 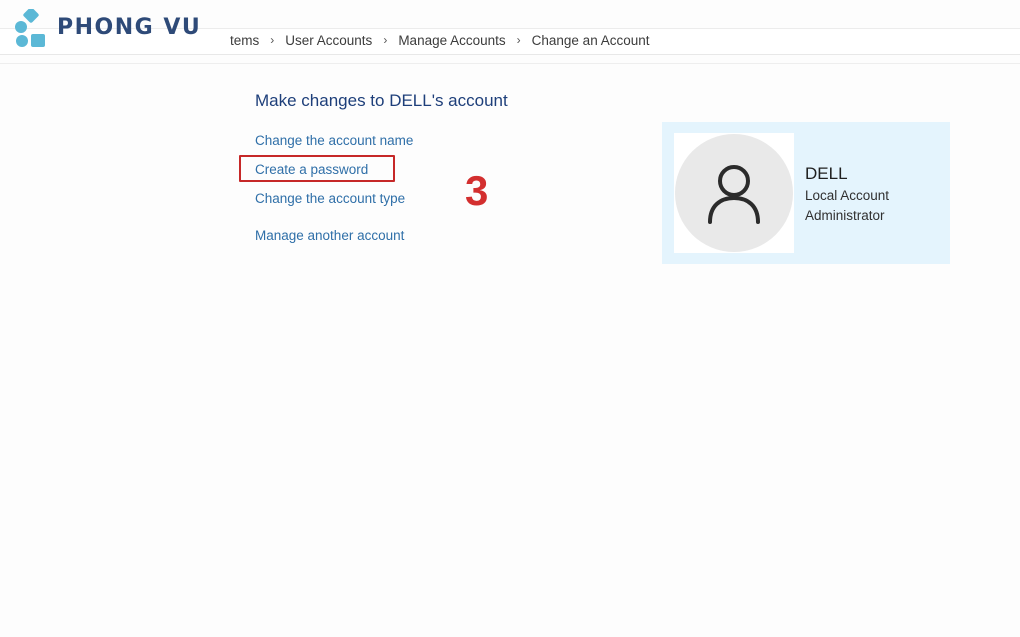 I want to click on account-role: Administrator, so click(x=845, y=215).